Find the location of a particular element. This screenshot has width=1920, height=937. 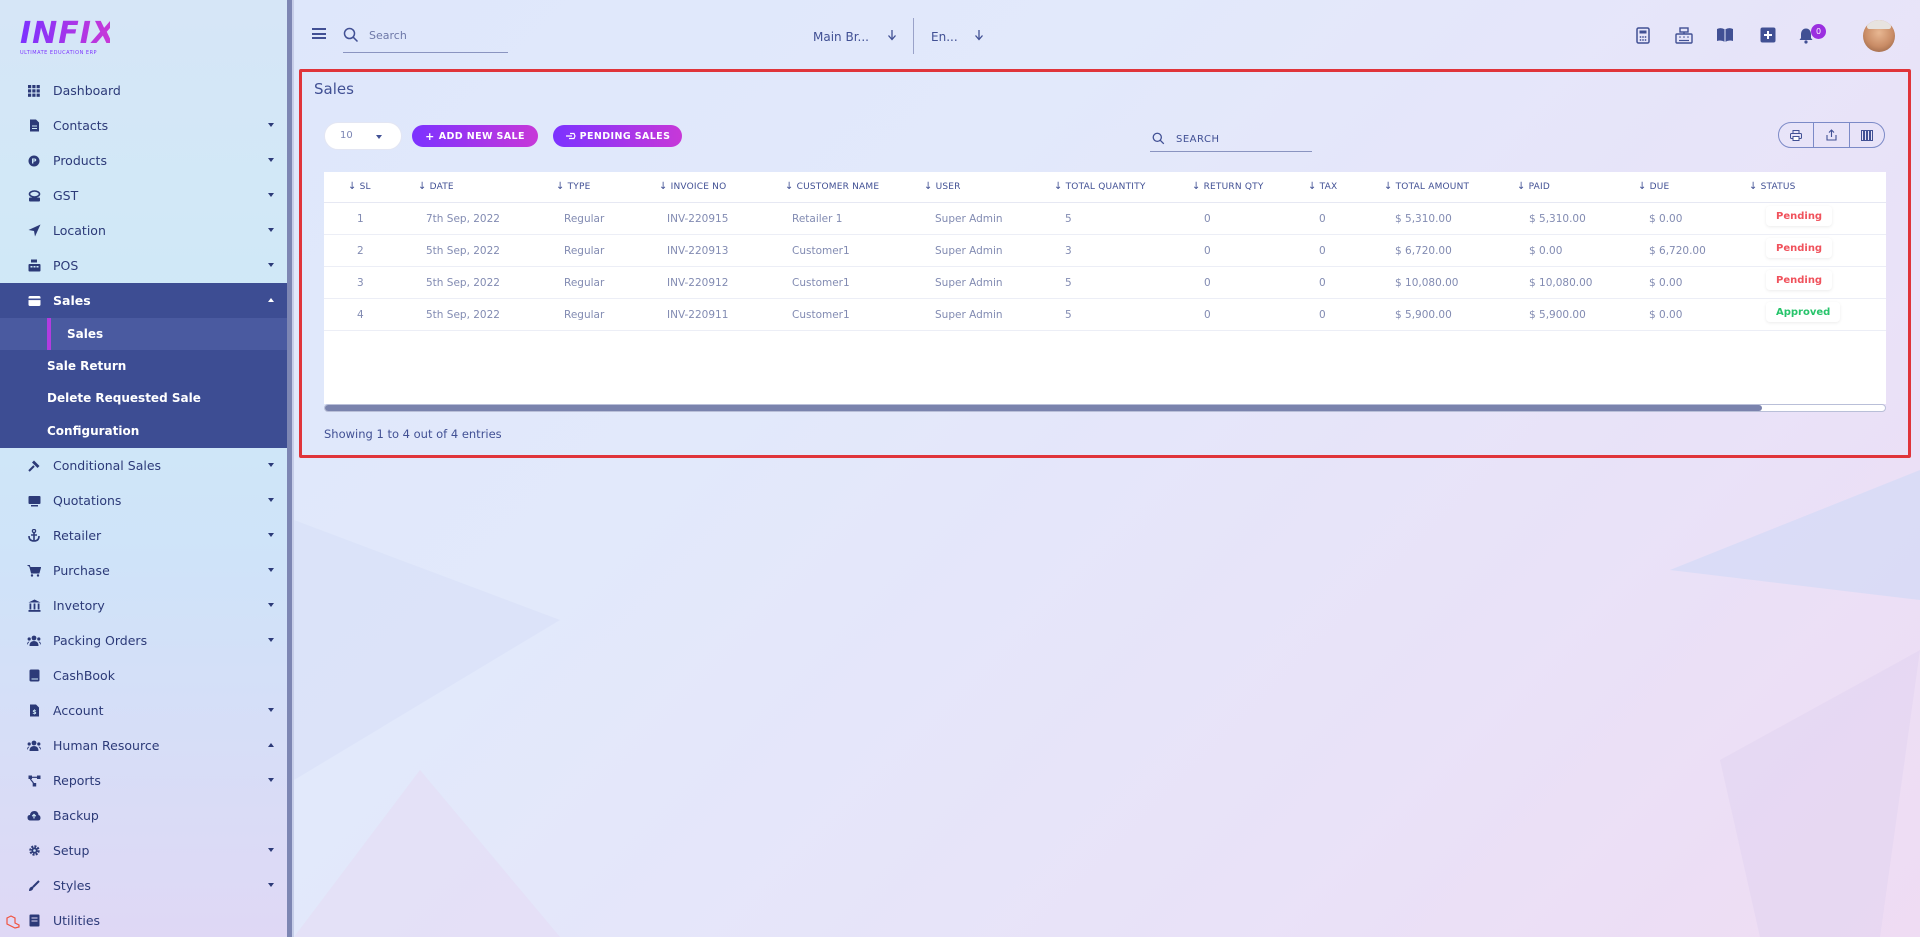

add-new-sale-button: + ADD NEW SALE is located at coordinates (475, 136).